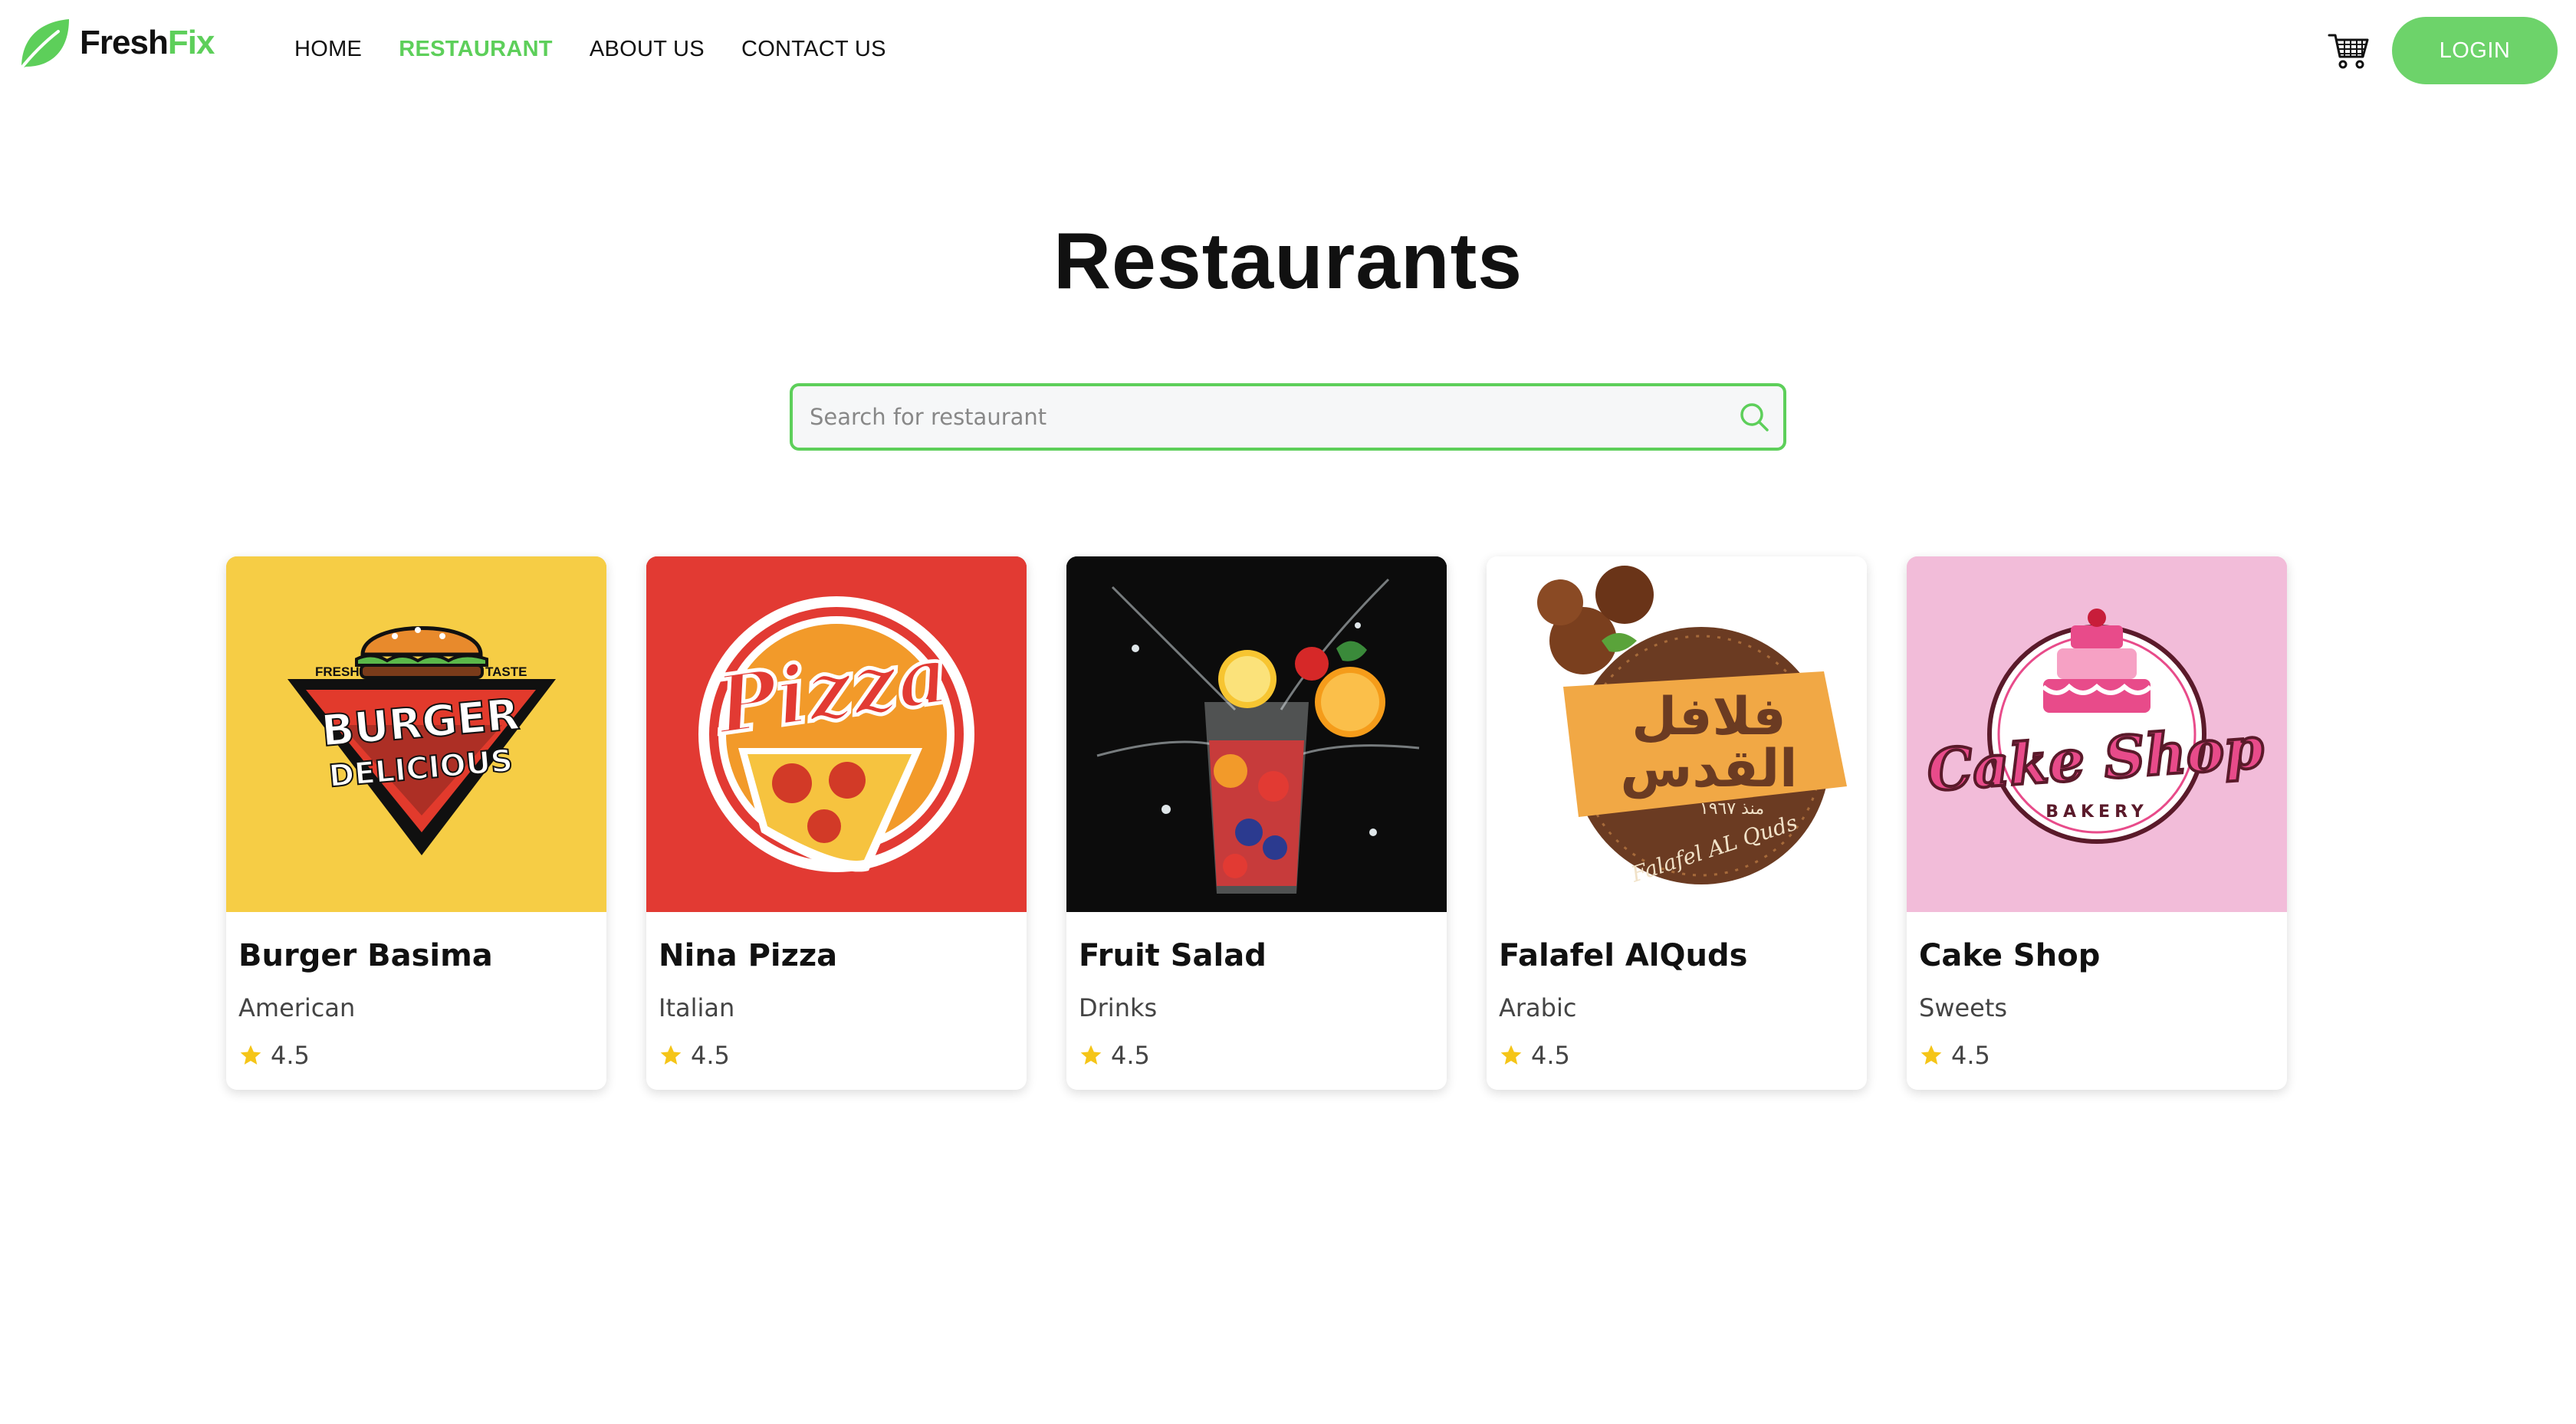 The height and width of the screenshot is (1424, 2576). What do you see at coordinates (1265, 417) in the screenshot?
I see `search-input` at bounding box center [1265, 417].